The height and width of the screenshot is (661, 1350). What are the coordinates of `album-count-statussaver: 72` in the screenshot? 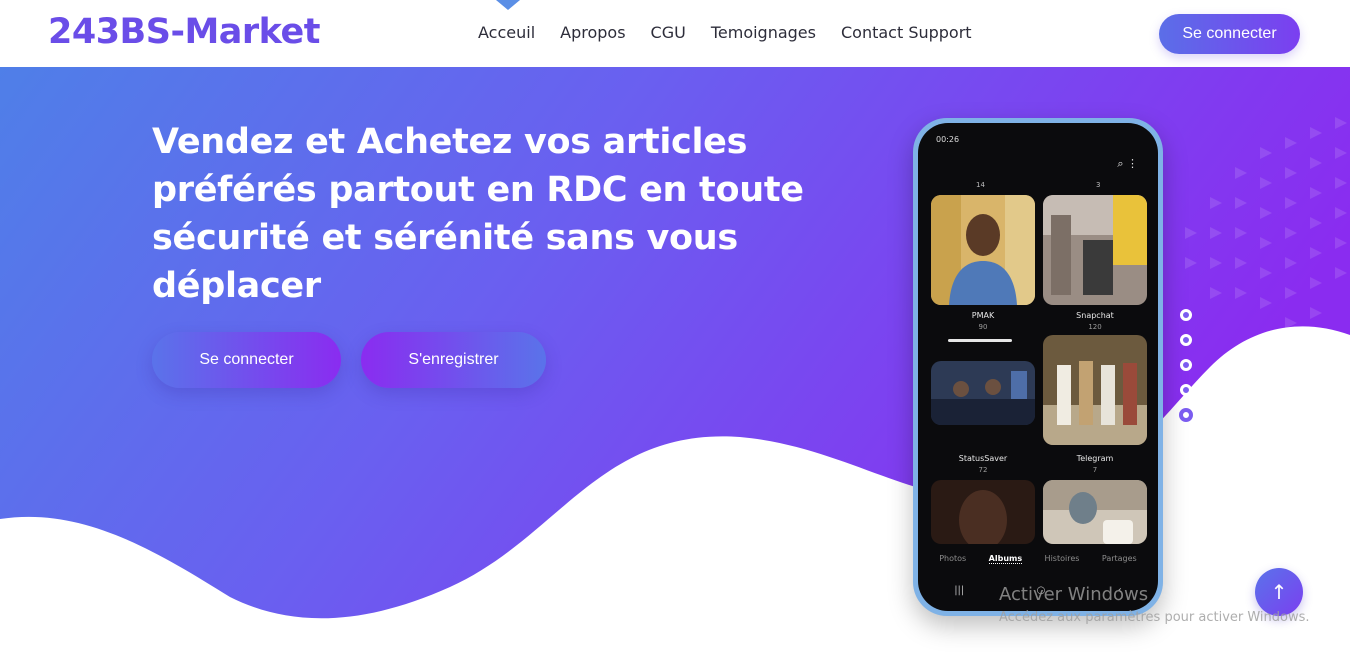 It's located at (983, 470).